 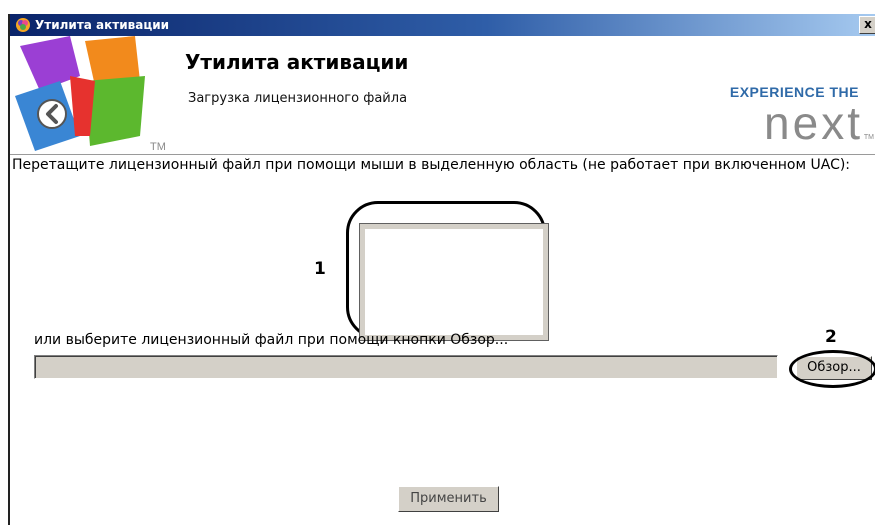 I want to click on close-button: x, so click(x=867, y=25).